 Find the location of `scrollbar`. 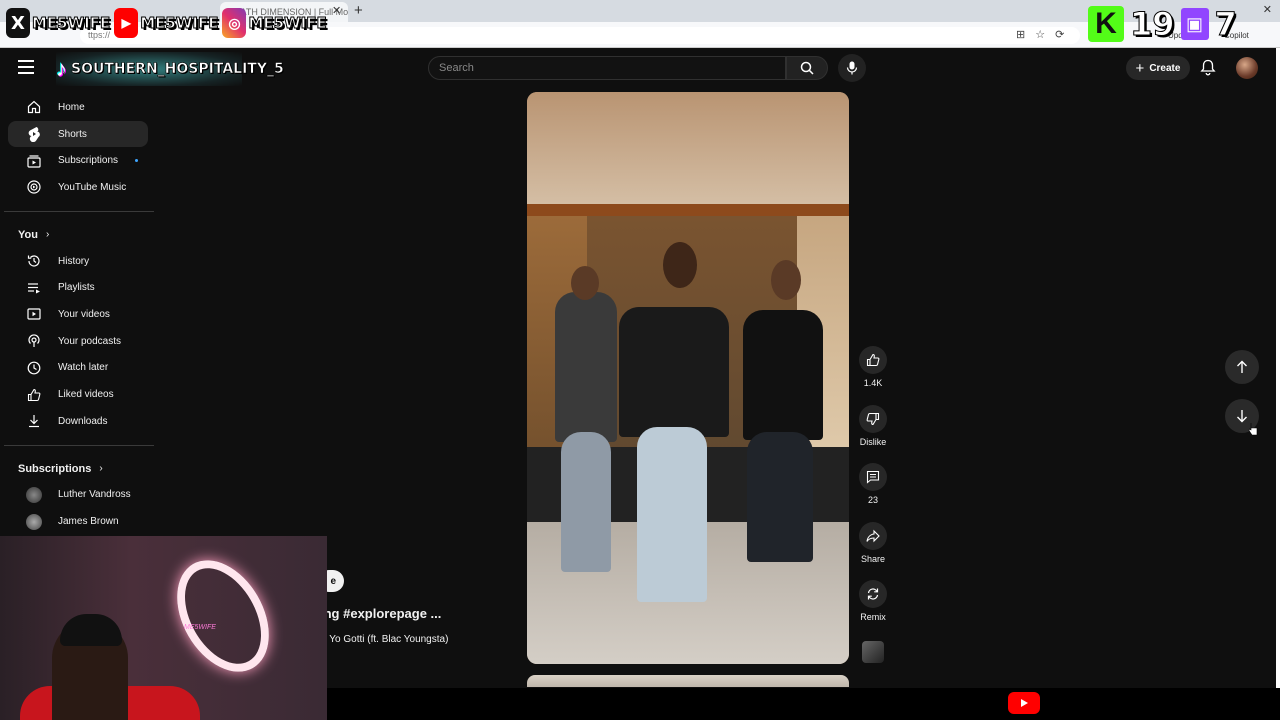

scrollbar is located at coordinates (1278, 368).